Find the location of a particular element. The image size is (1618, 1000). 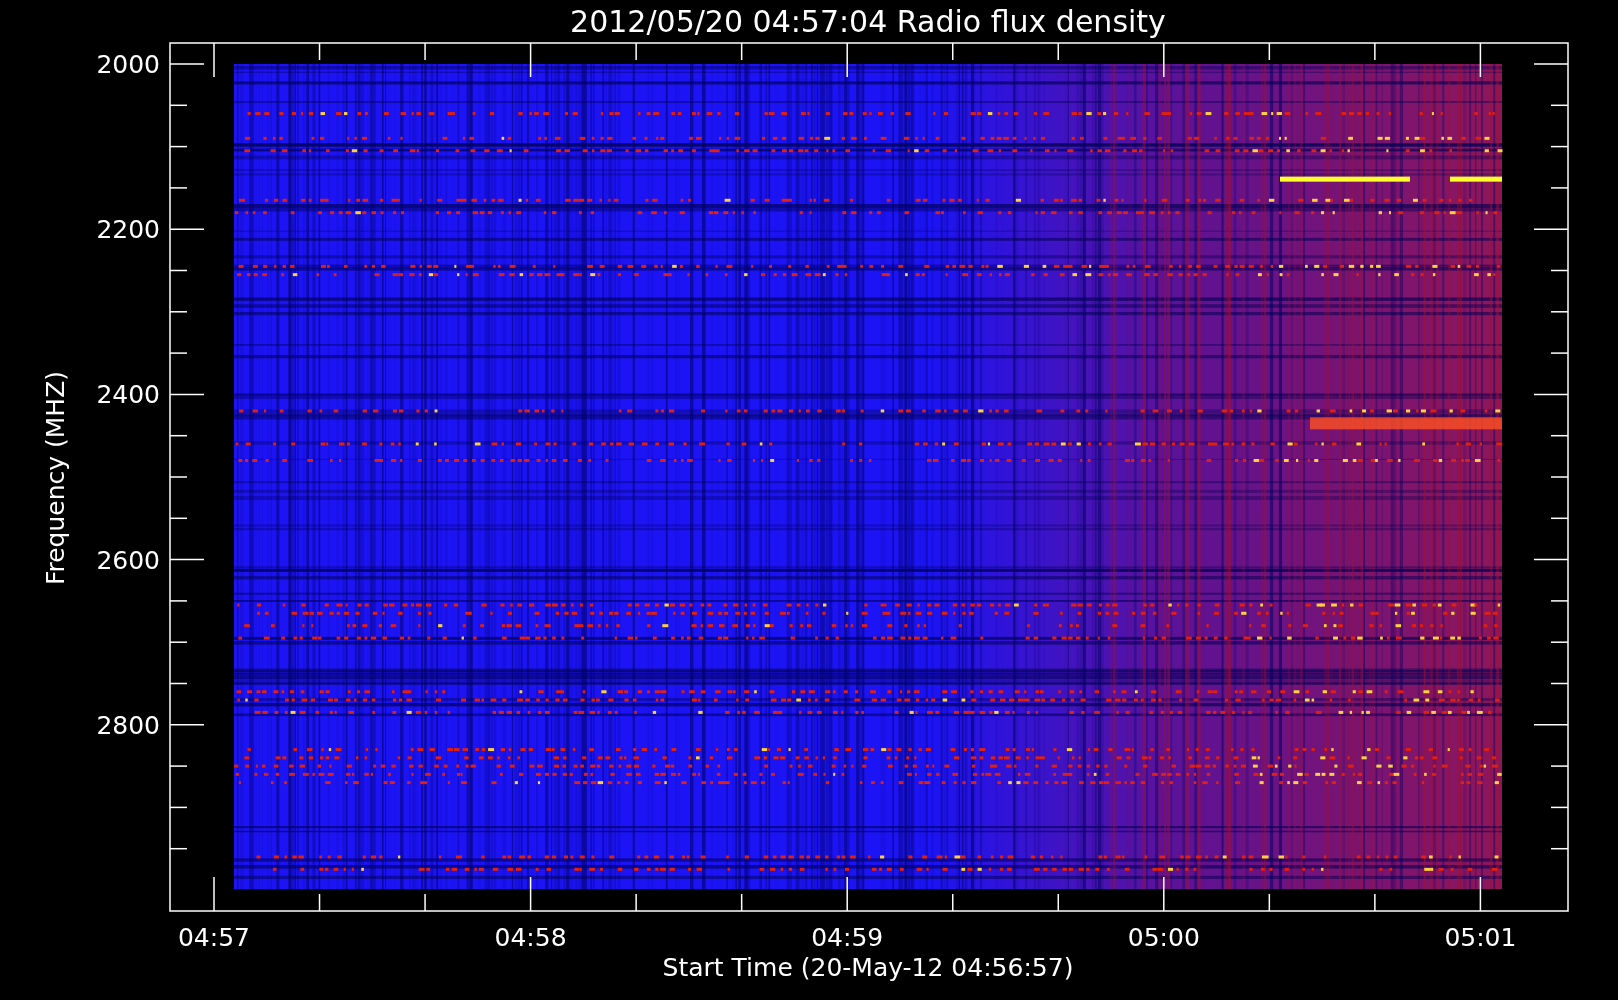

tick-label: 05:01 is located at coordinates (1480, 937).